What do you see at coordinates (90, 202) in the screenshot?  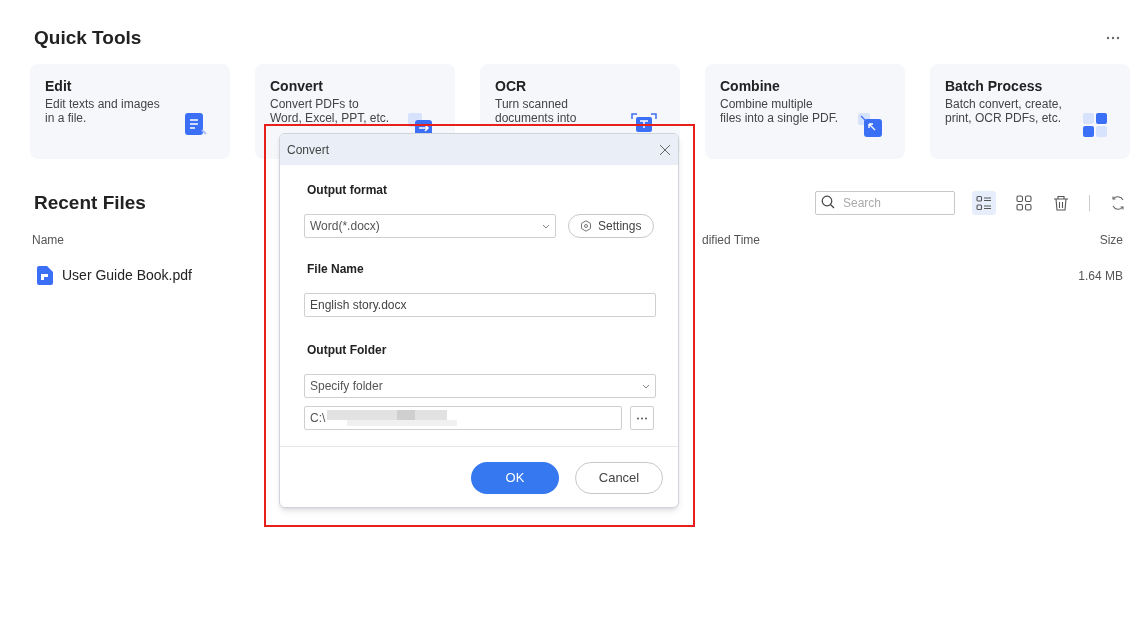 I see `section-title: Recent Files` at bounding box center [90, 202].